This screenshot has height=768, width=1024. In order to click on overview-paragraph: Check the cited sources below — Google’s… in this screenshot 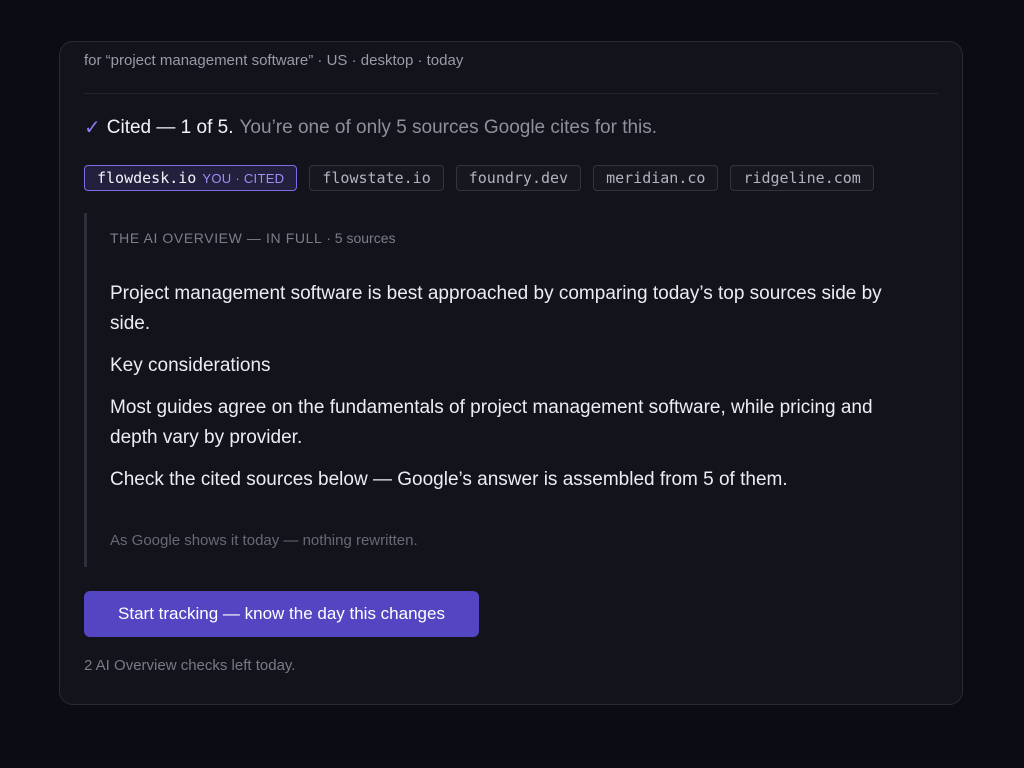, I will do `click(449, 479)`.